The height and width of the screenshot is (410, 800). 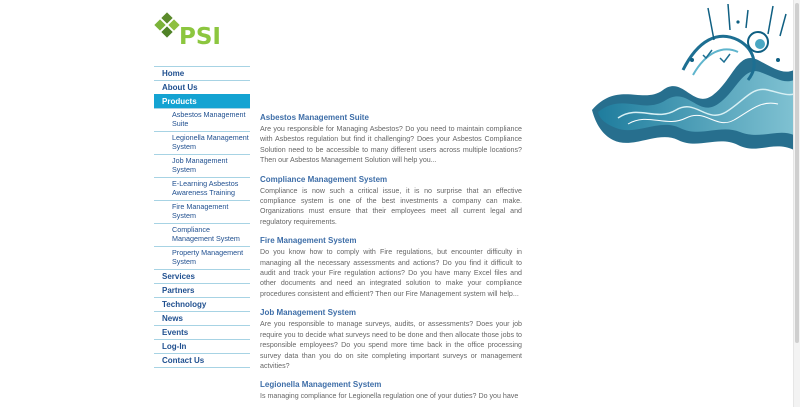 I want to click on subnav-item-job-management-system: Job Management System, so click(x=202, y=165).